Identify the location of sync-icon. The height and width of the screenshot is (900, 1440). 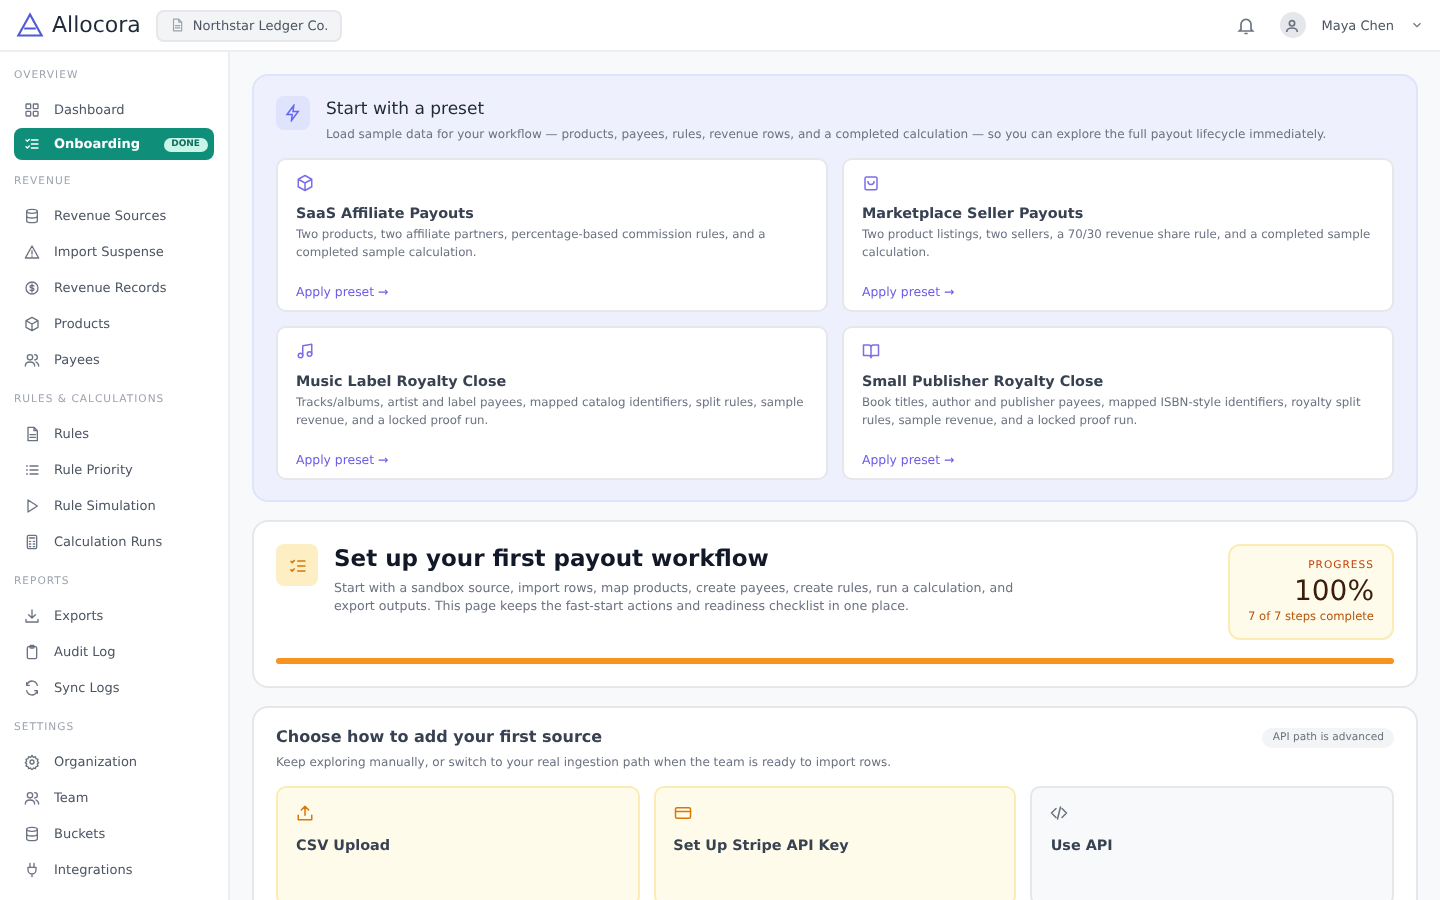
(32, 688).